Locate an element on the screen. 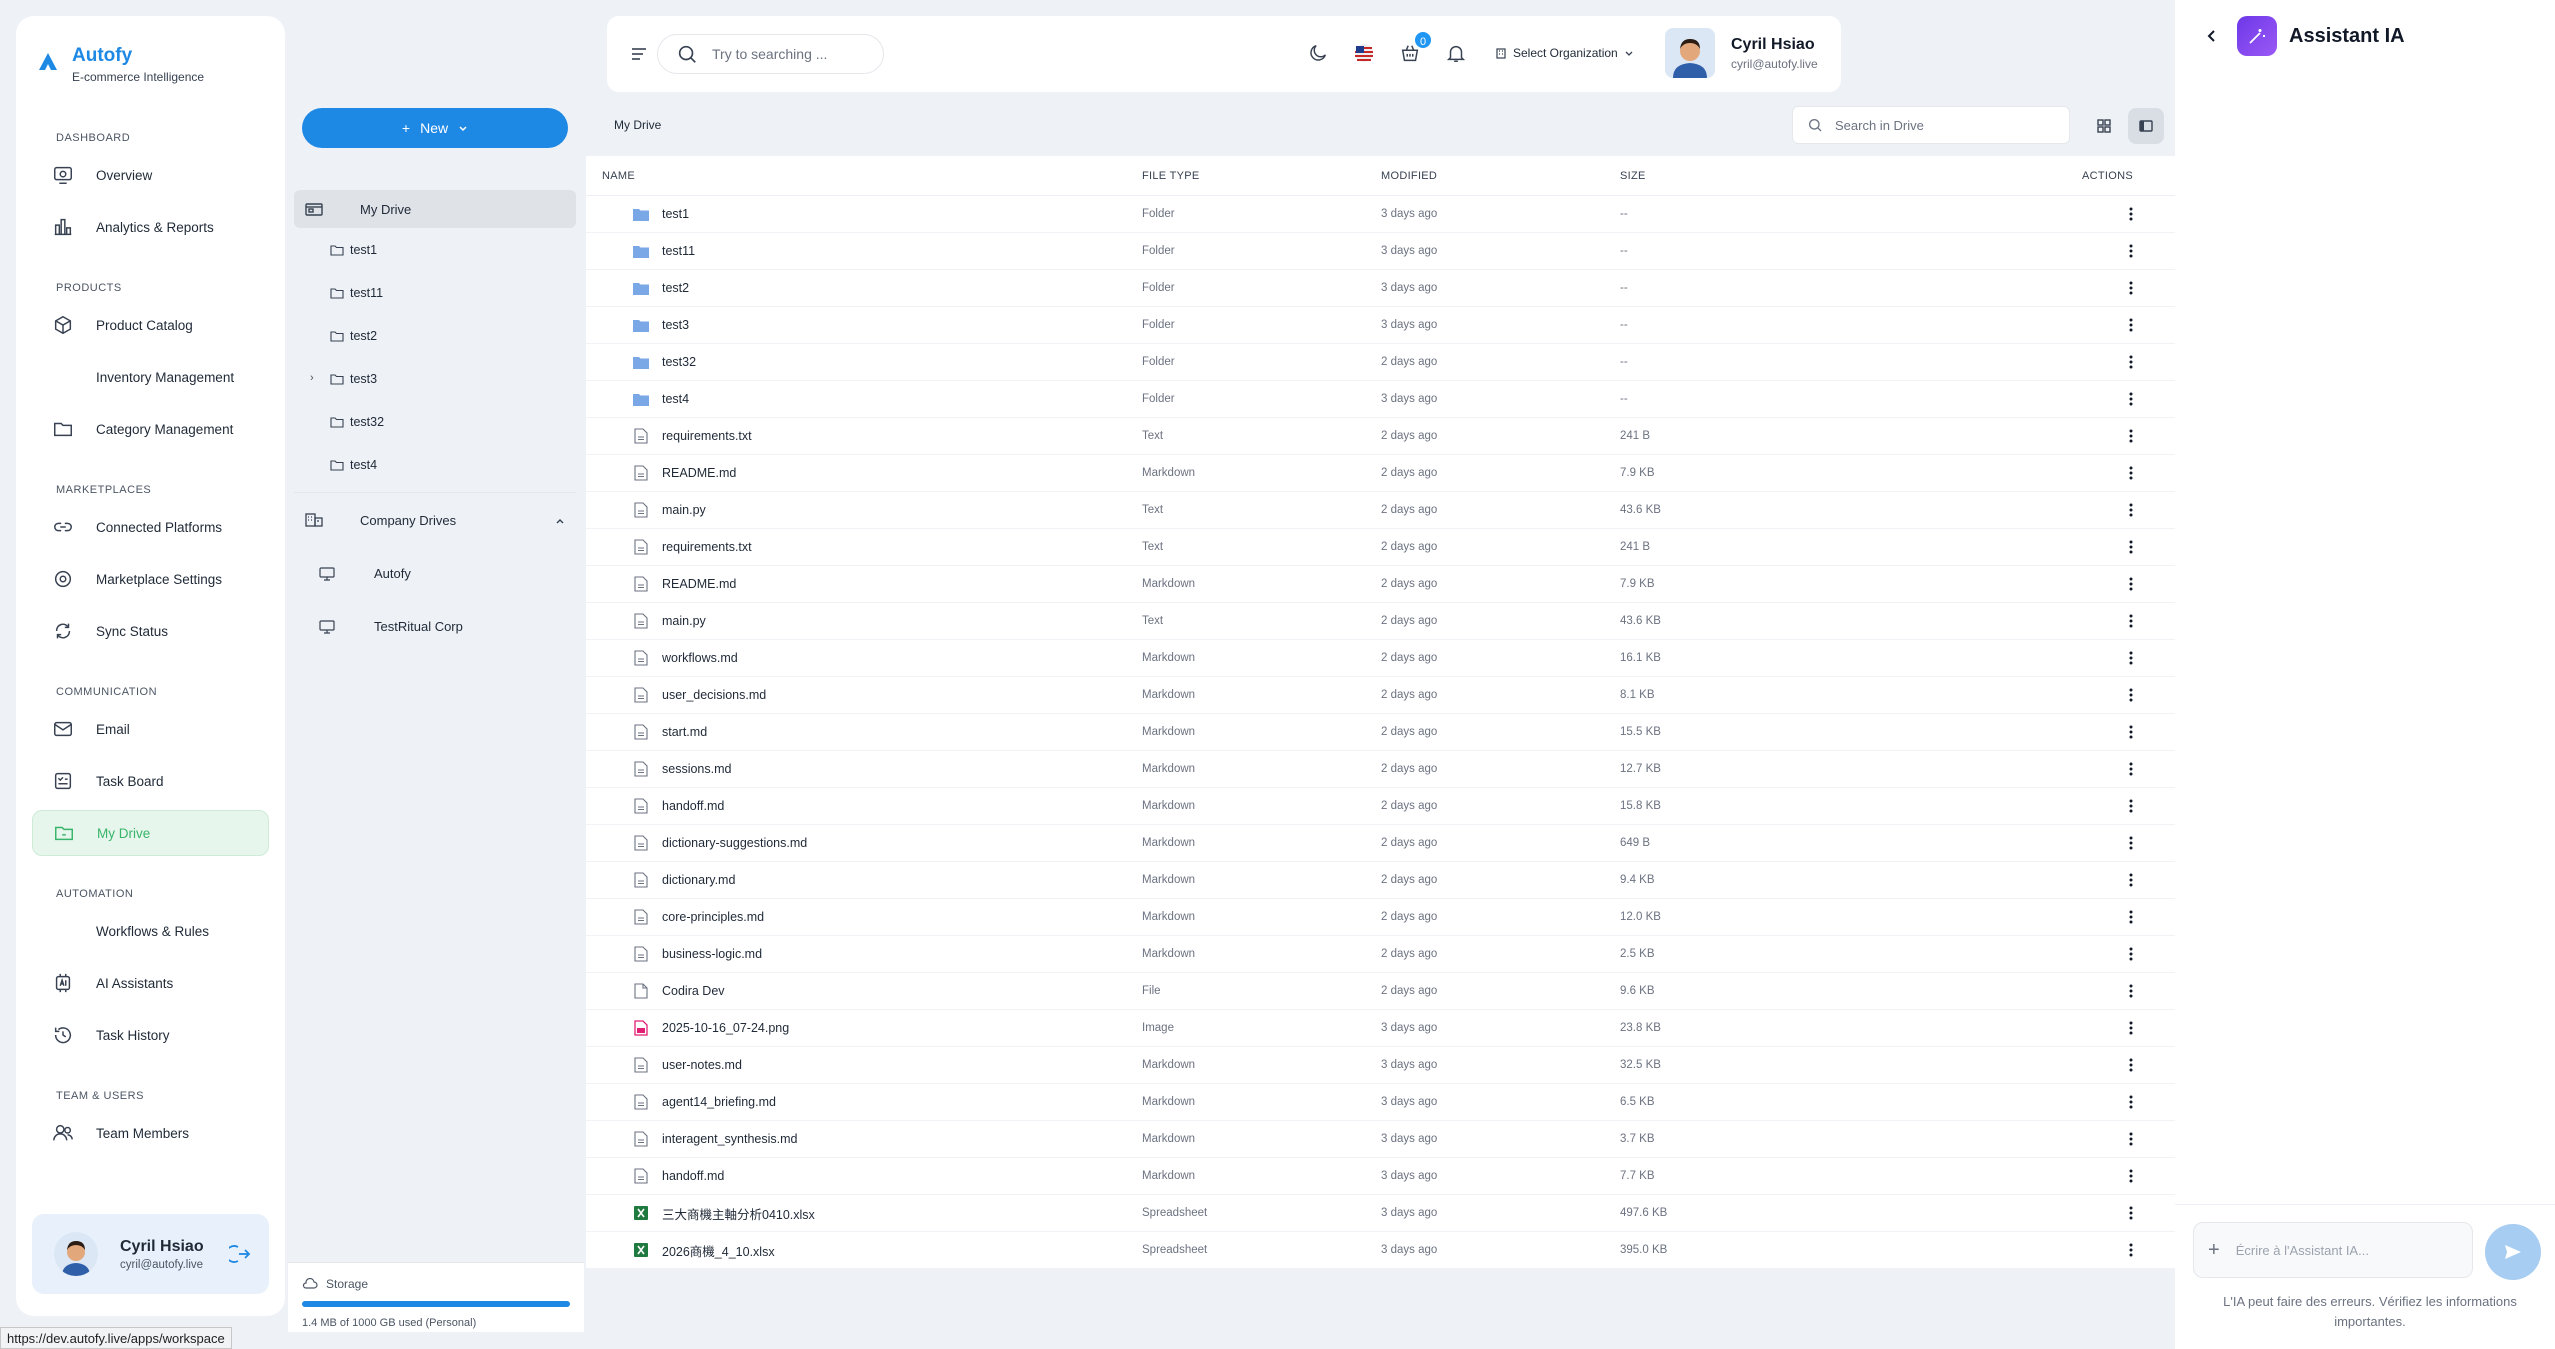 This screenshot has height=1349, width=2555. tree-folder-item: test1 is located at coordinates (435, 249).